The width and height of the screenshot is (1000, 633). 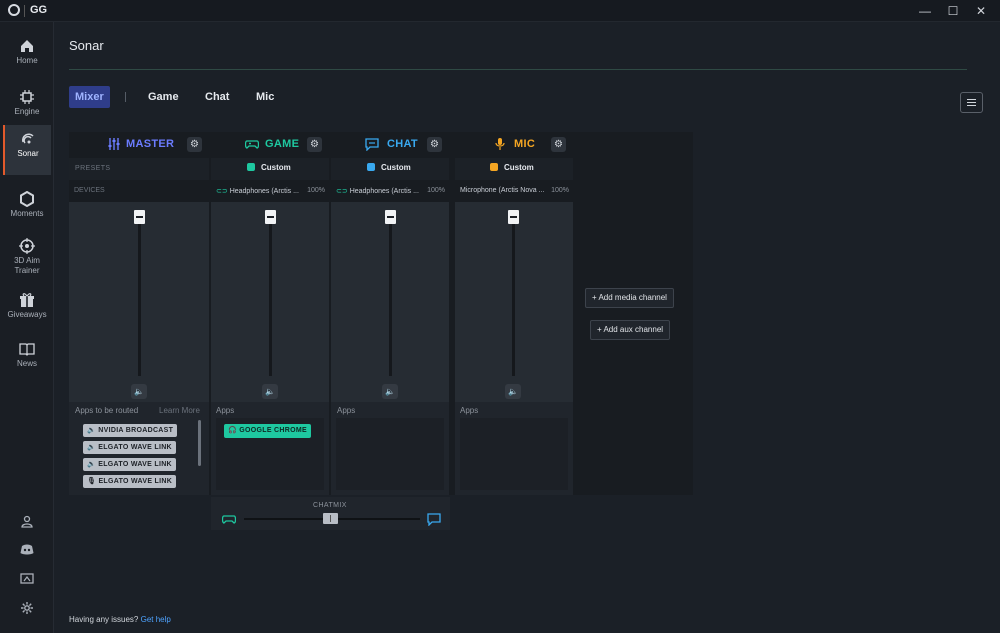 I want to click on tab-mixer: Mixer, so click(x=89, y=97).